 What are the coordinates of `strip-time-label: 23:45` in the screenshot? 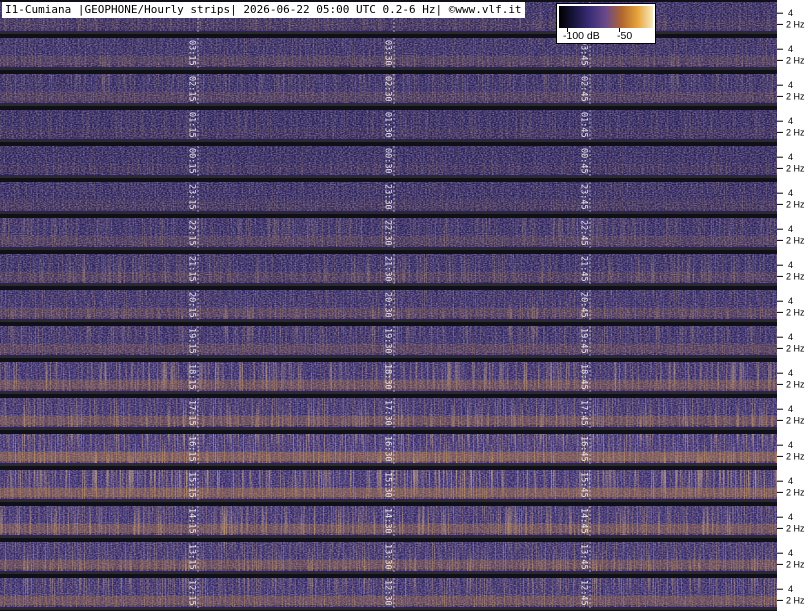 It's located at (583, 197).